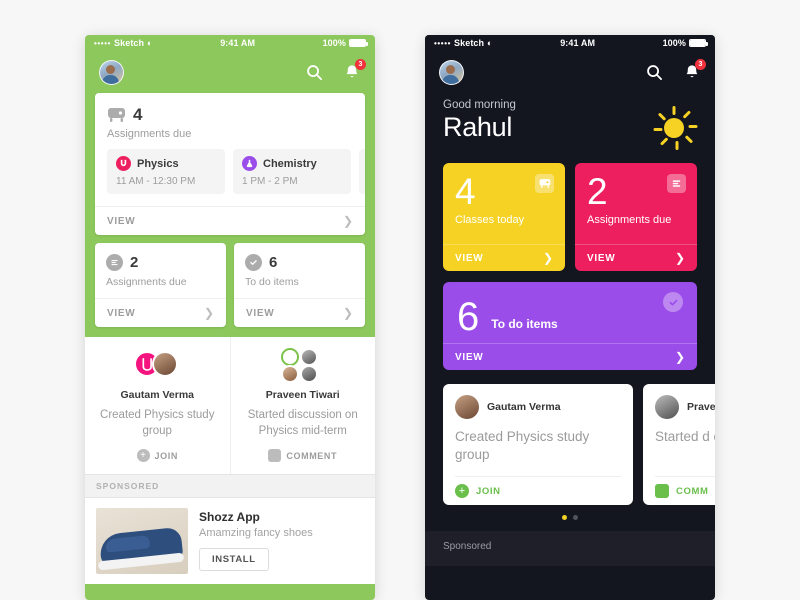  Describe the element at coordinates (504, 217) in the screenshot. I see `classes-tile: 4 Classes today VIEW ❯` at that location.